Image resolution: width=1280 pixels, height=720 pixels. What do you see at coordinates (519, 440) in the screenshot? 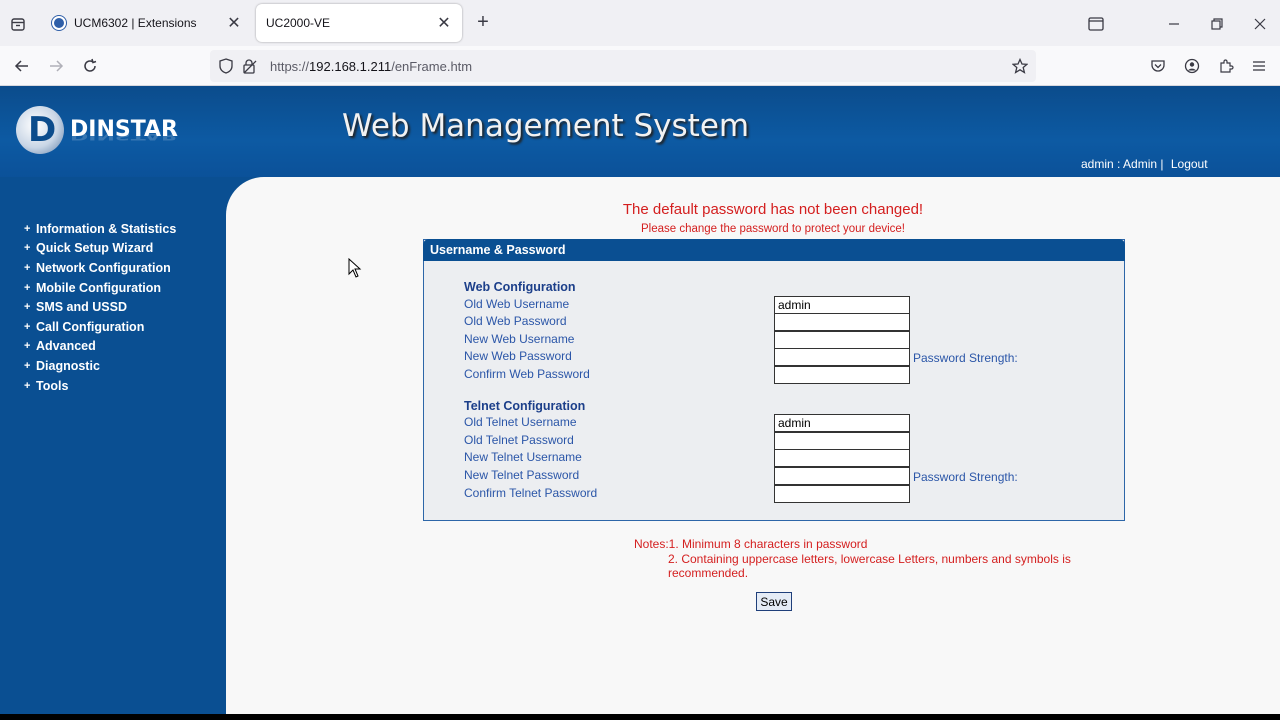
I see `old-telnet-password-label: Old Telnet Password` at bounding box center [519, 440].